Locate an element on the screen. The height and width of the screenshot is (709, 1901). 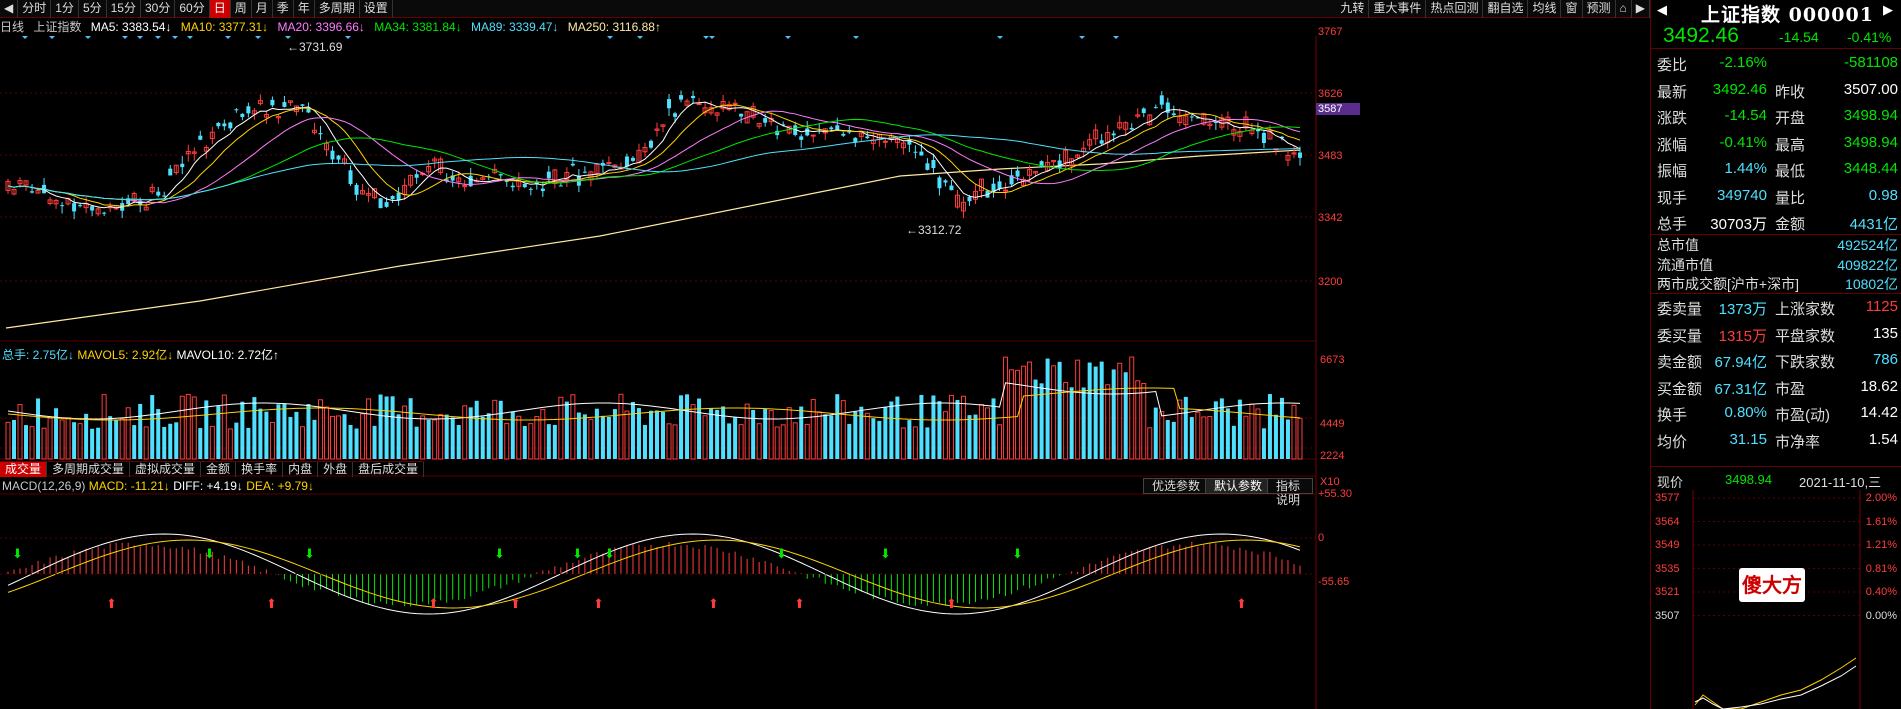
quote-key: 买金额 is located at coordinates (1680, 389).